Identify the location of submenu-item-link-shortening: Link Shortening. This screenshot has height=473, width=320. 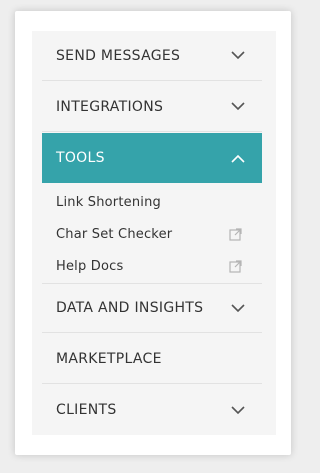
(154, 202).